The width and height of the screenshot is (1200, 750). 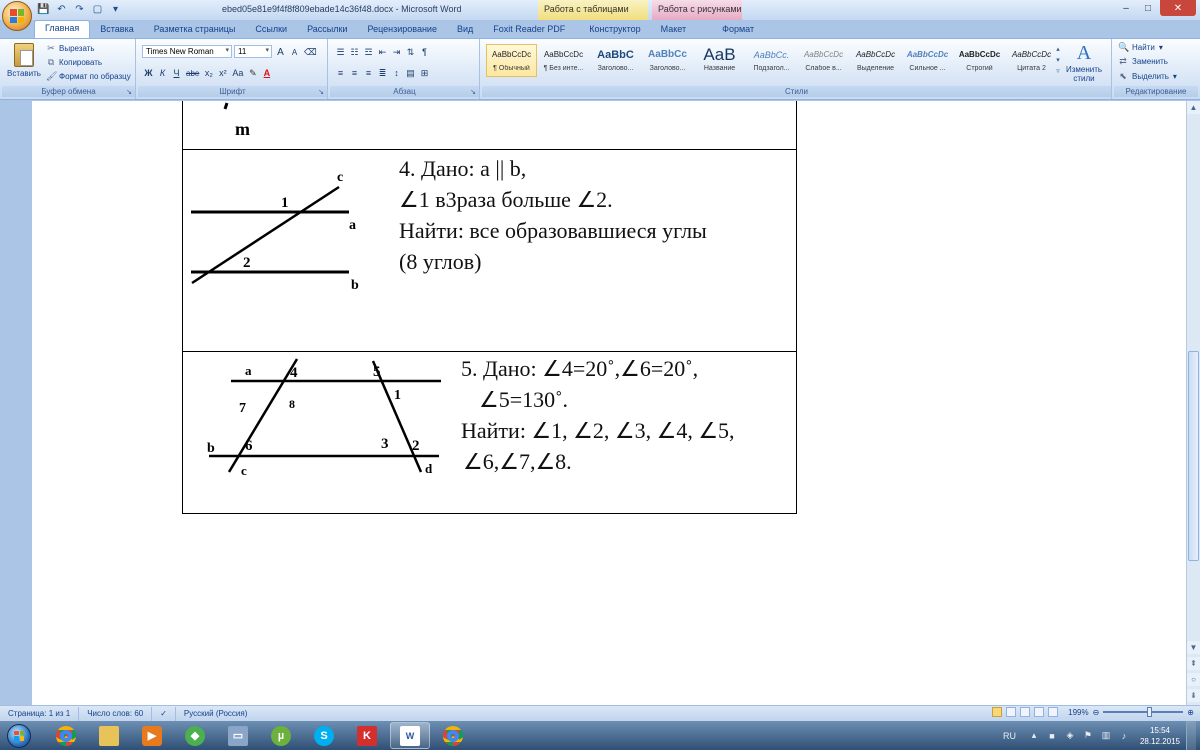 I want to click on taskbar-network: ▭, so click(x=238, y=735).